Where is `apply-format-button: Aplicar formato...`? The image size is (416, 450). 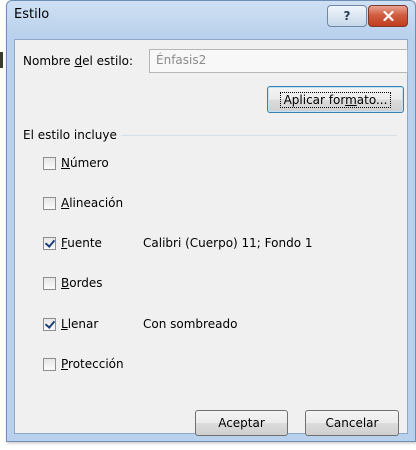 apply-format-button: Aplicar formato... is located at coordinates (335, 99).